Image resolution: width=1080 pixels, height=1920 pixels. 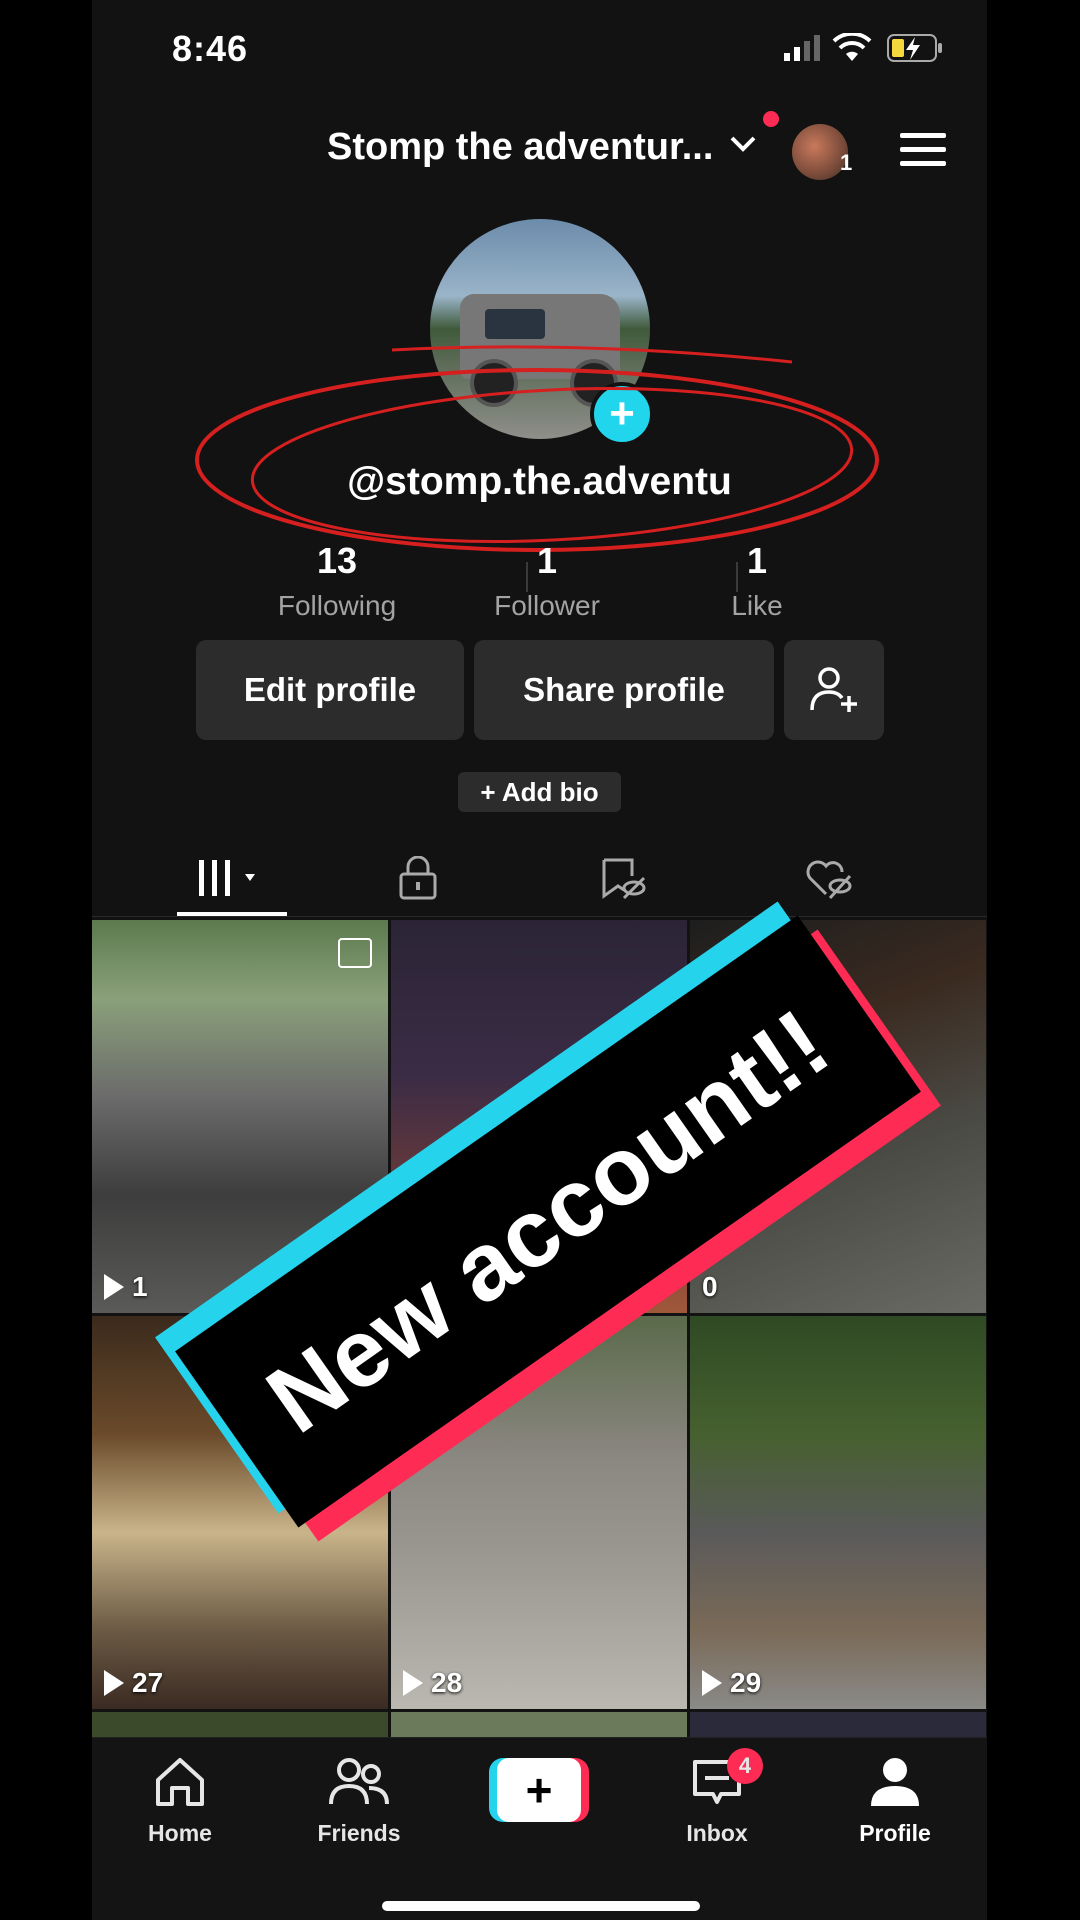 What do you see at coordinates (731, 1683) in the screenshot?
I see `view-count: 29` at bounding box center [731, 1683].